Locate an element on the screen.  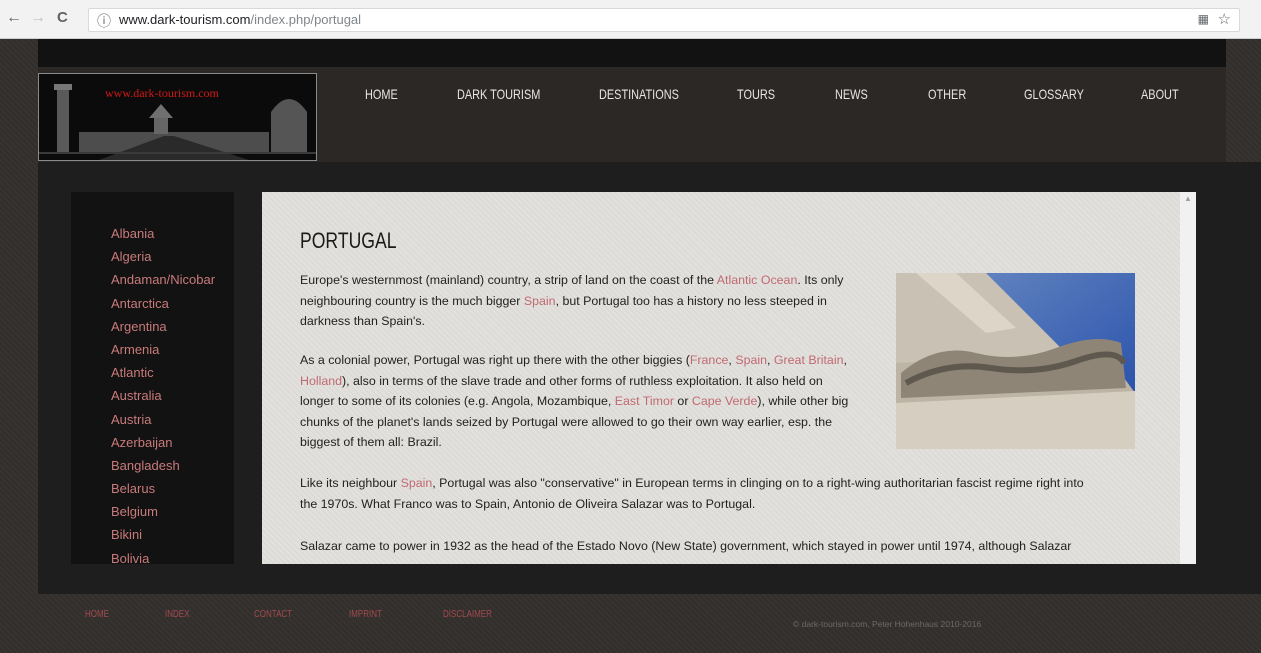
nav-dark-tourism: DARK TOURISM is located at coordinates (498, 94).